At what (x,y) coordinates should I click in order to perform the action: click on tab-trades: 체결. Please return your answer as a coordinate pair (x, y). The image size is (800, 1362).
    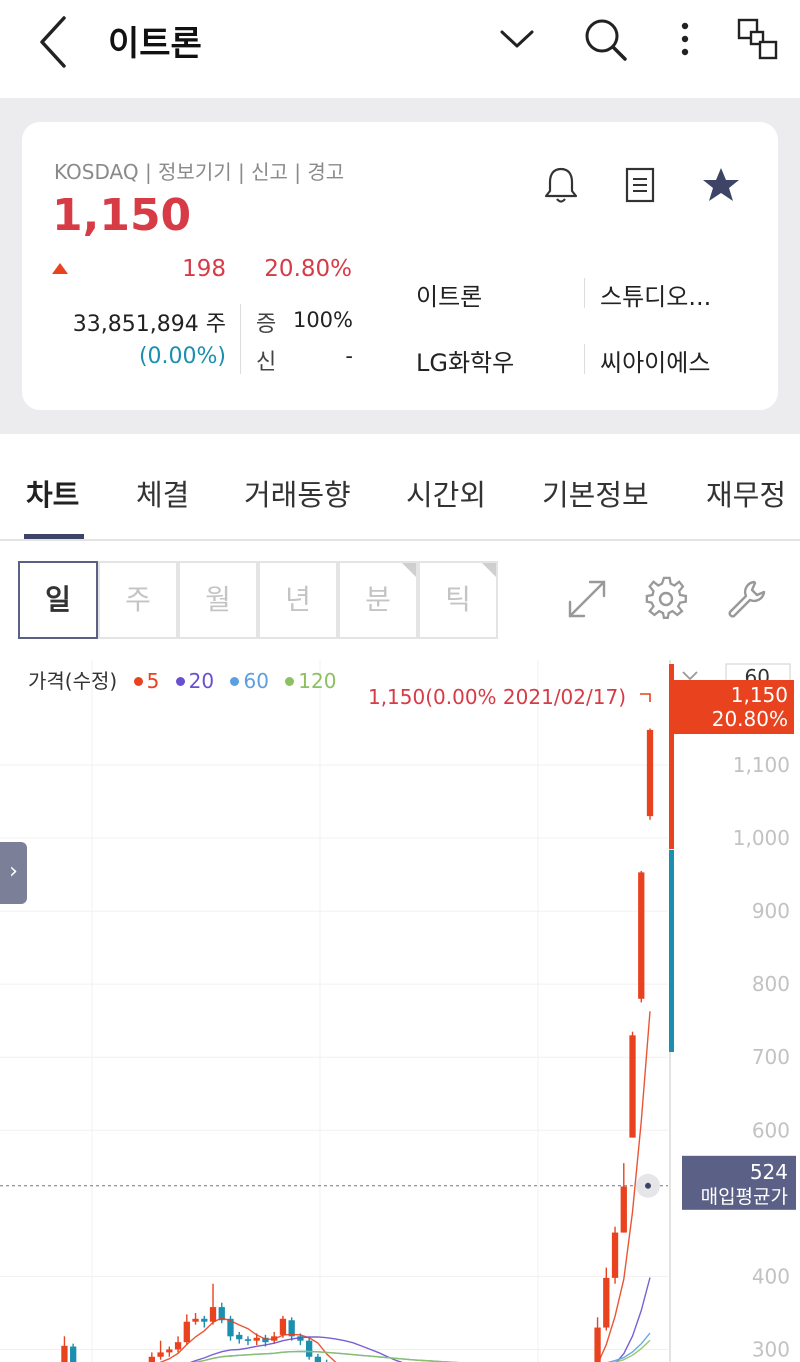
    Looking at the image, I should click on (162, 493).